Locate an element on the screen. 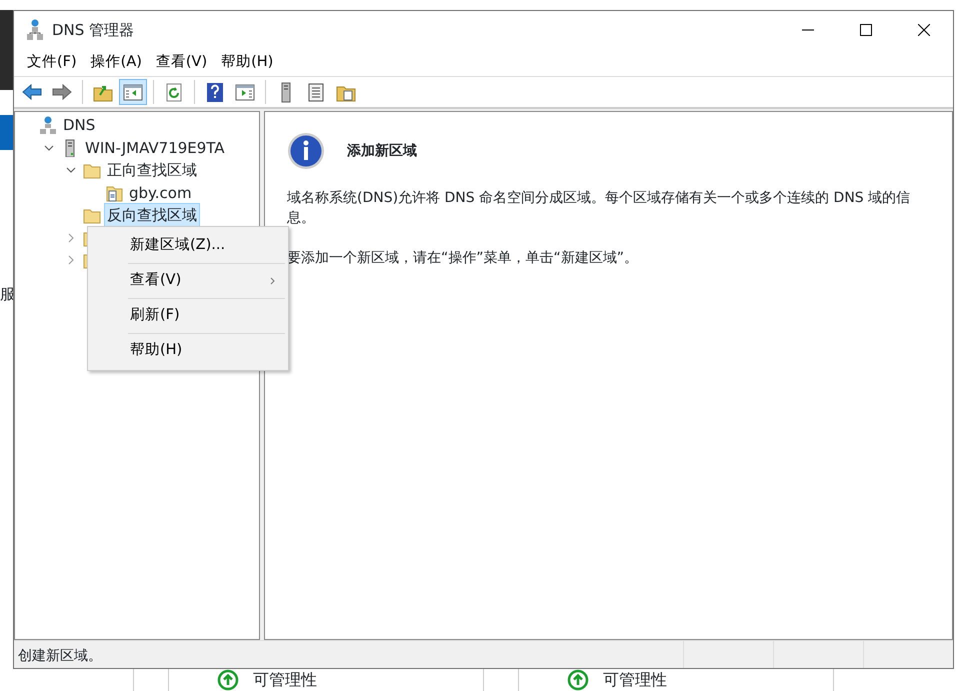 The width and height of the screenshot is (959, 691). help-icon is located at coordinates (215, 92).